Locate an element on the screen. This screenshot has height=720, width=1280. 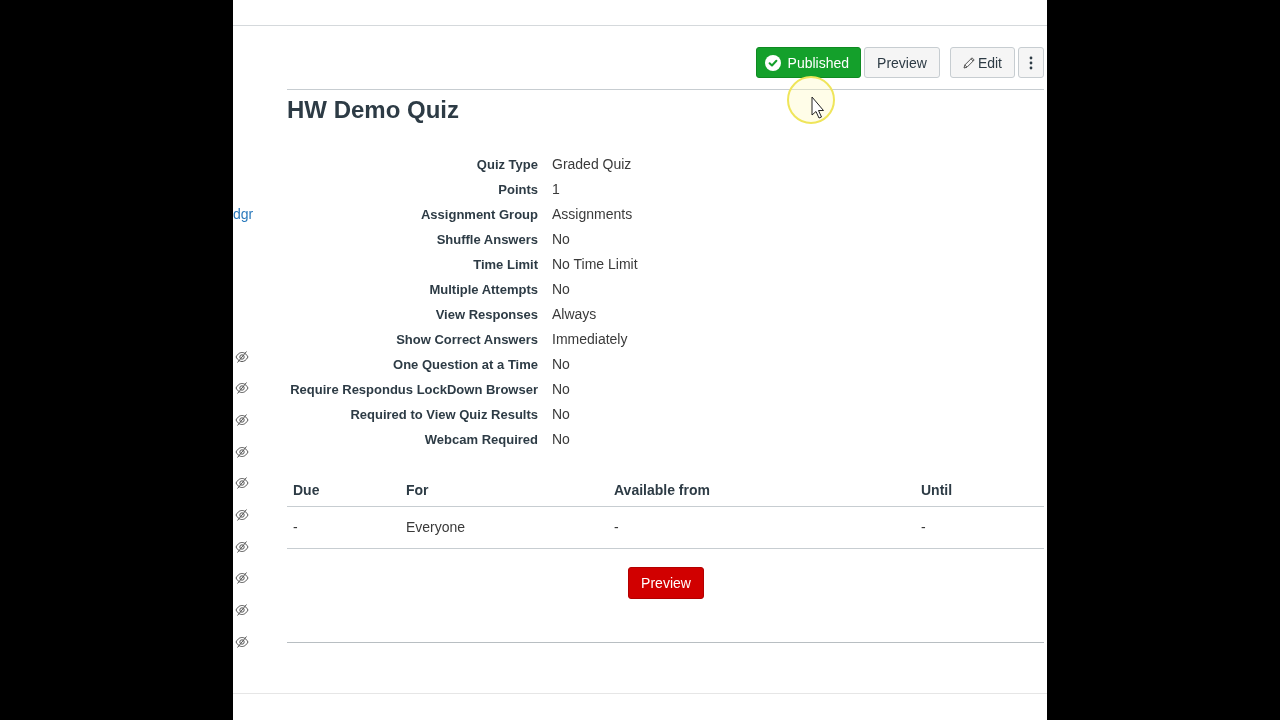
edit-button: Edit is located at coordinates (982, 62).